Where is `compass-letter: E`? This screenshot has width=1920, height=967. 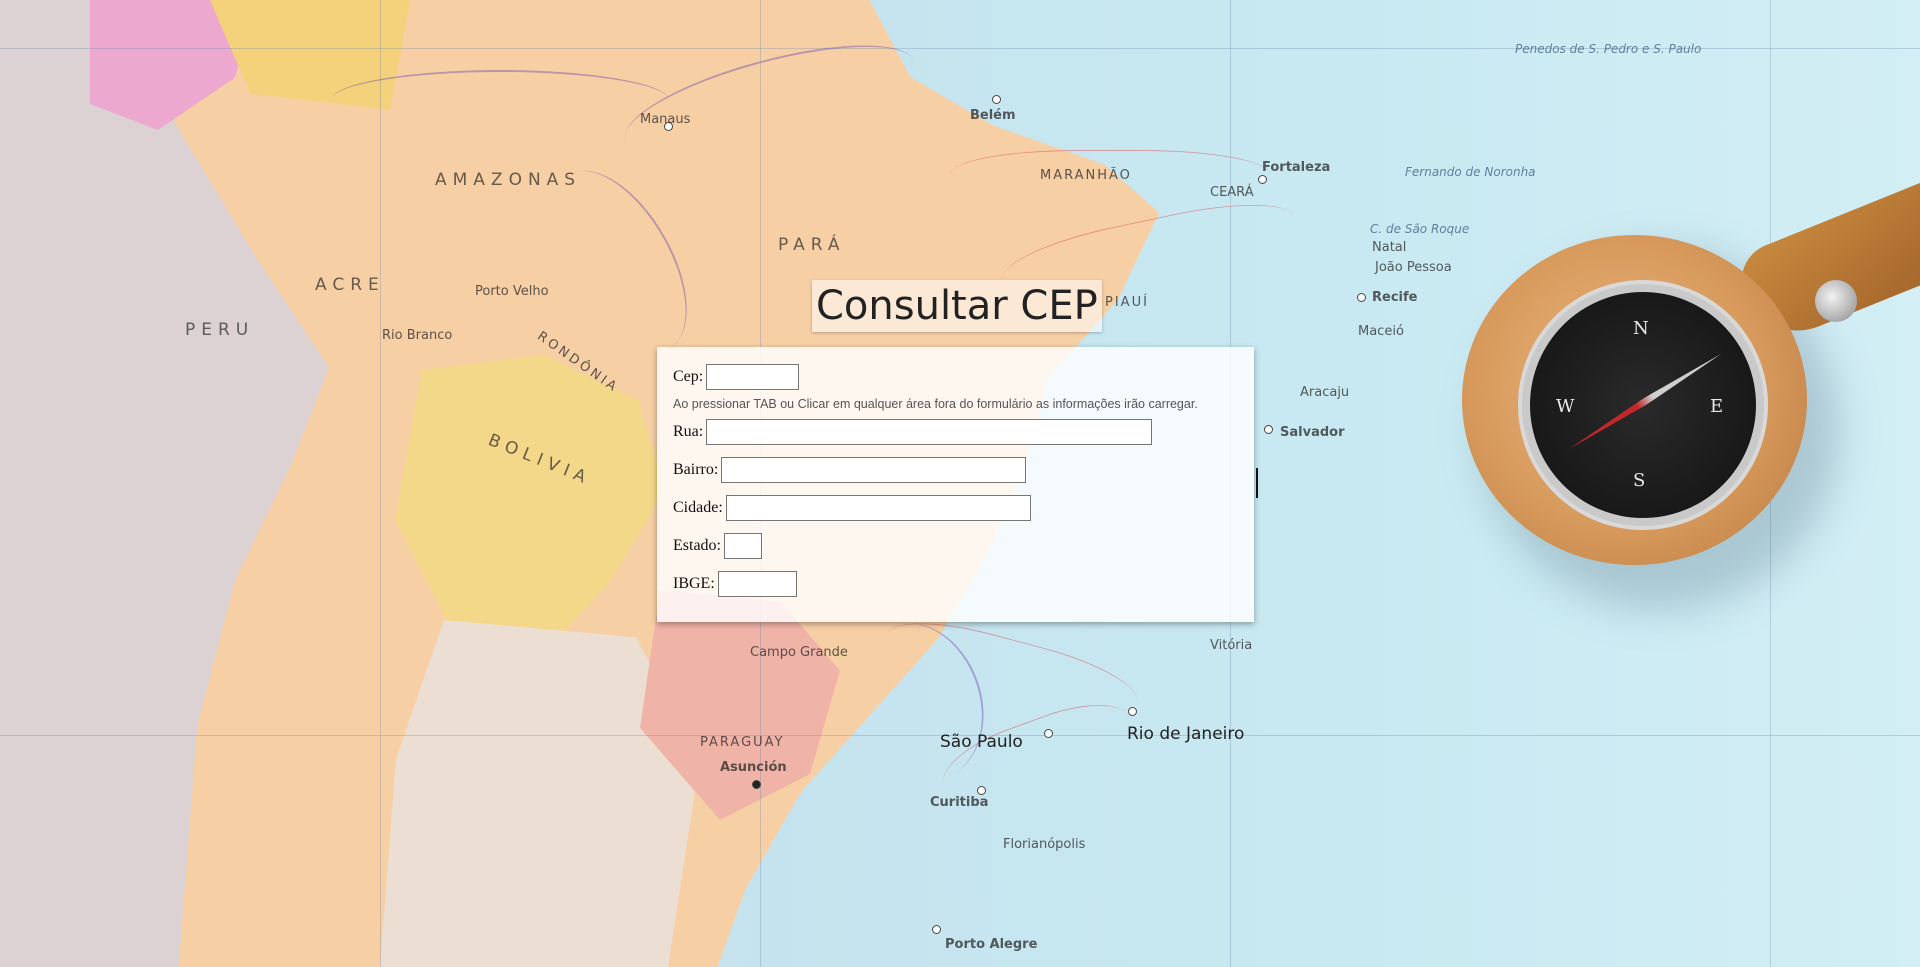
compass-letter: E is located at coordinates (1717, 406).